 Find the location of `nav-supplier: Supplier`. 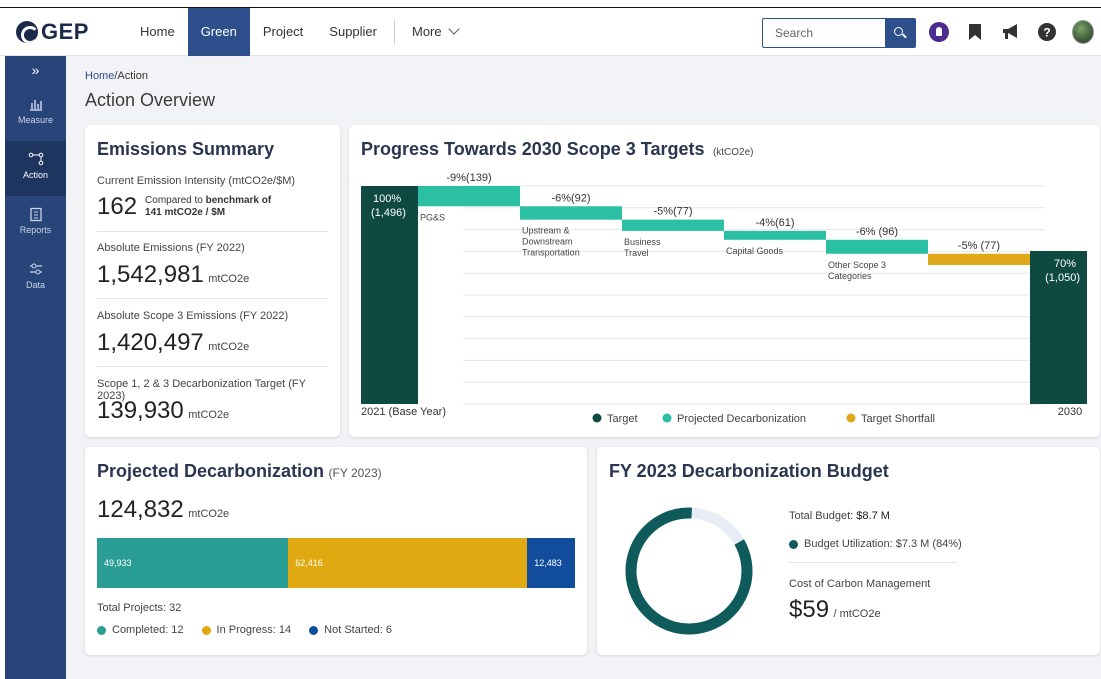

nav-supplier: Supplier is located at coordinates (353, 32).